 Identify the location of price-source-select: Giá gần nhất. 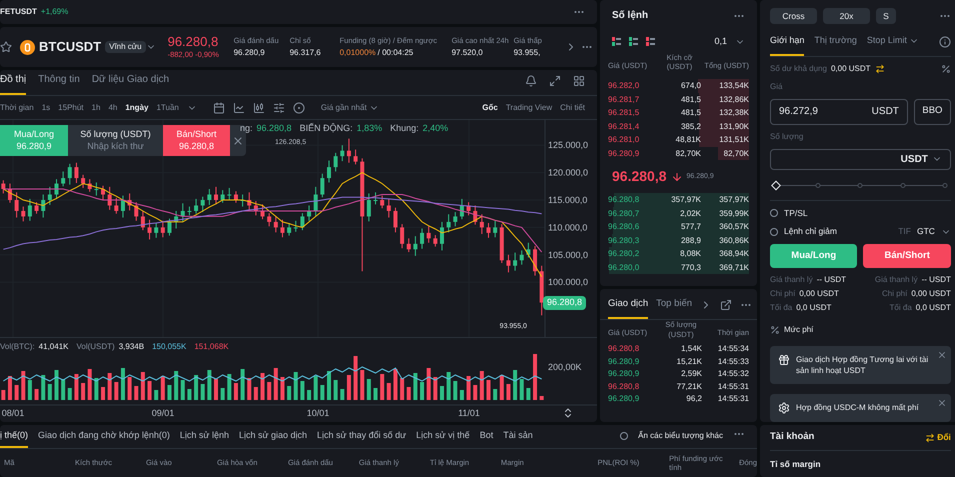
(343, 108).